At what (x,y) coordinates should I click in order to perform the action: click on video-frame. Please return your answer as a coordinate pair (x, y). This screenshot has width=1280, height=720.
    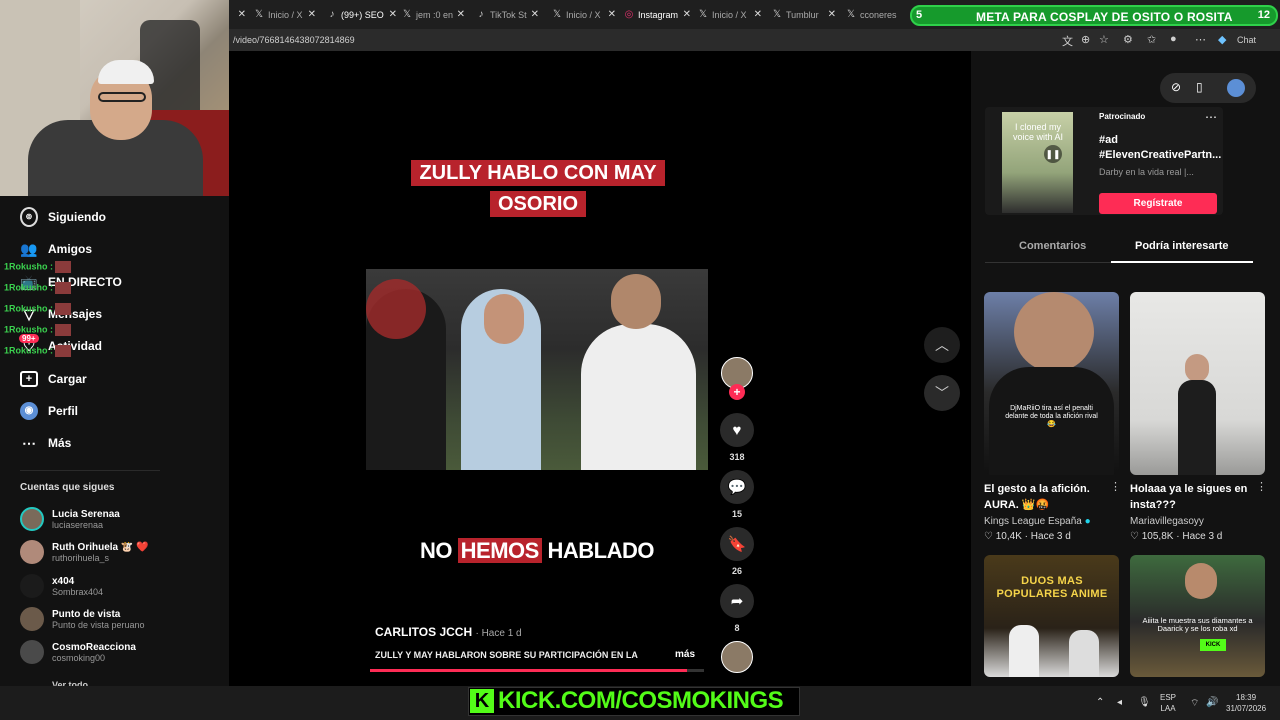
    Looking at the image, I should click on (537, 369).